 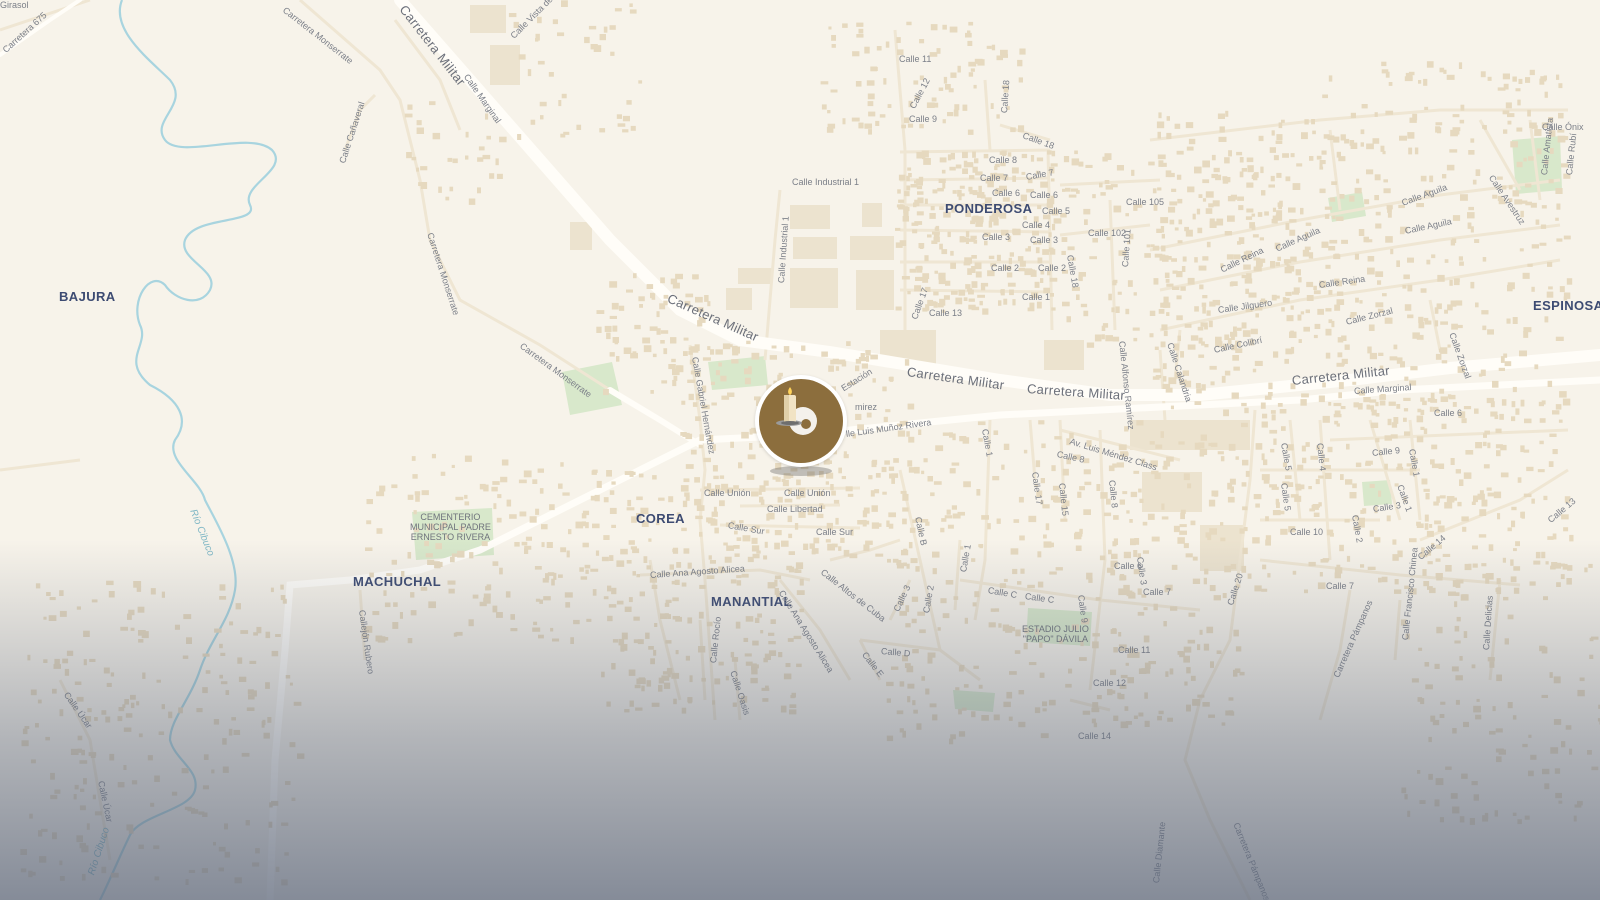 What do you see at coordinates (835, 532) in the screenshot?
I see `street-label: Calle Sur` at bounding box center [835, 532].